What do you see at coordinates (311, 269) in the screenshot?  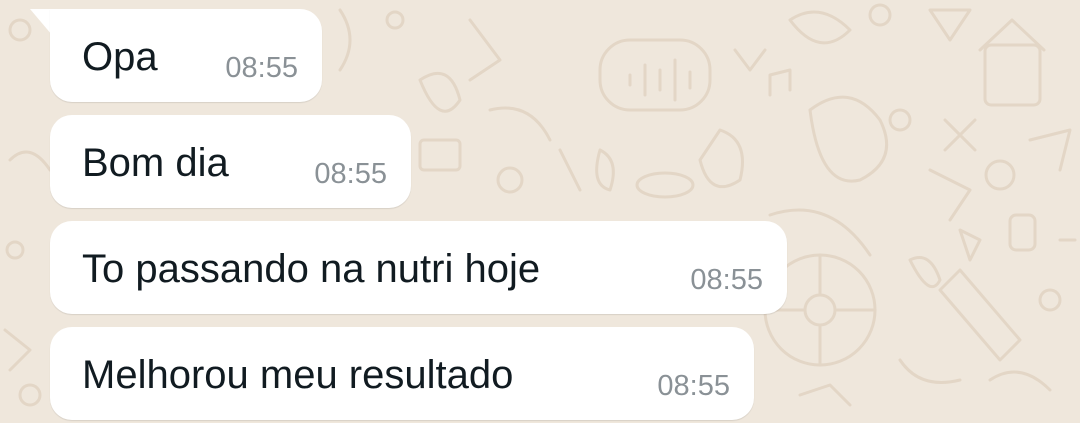 I see `message-text: To passando na nutri hoje` at bounding box center [311, 269].